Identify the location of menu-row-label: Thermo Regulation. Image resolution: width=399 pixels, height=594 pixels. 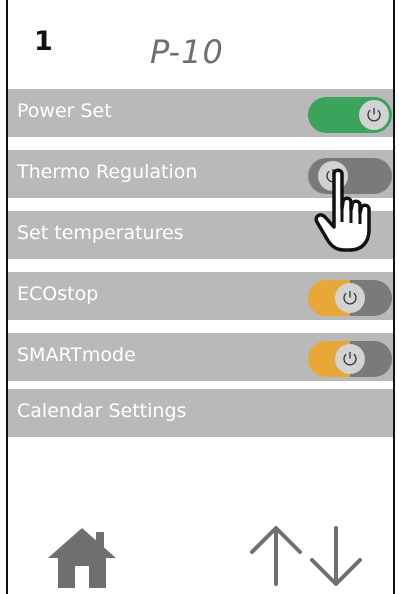
(107, 172).